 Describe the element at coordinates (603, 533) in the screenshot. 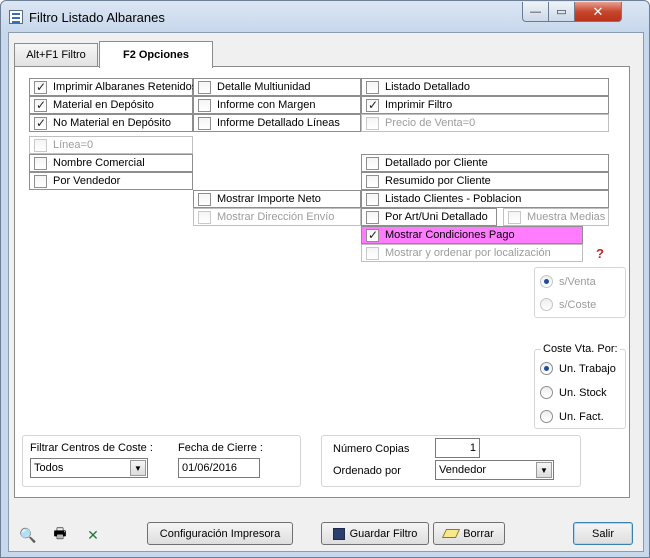

I see `salir-button: Salir` at that location.